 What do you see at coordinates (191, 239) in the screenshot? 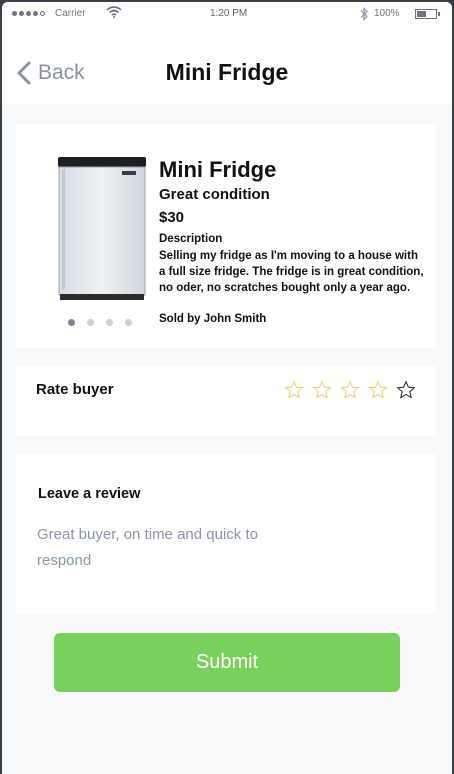
I see `description-label: Description` at bounding box center [191, 239].